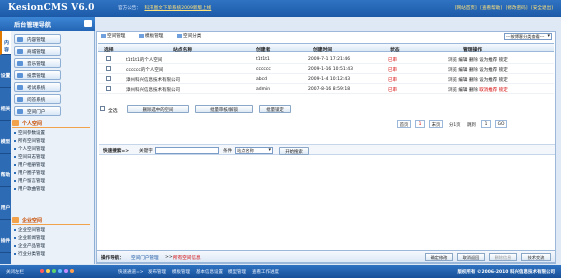 This screenshot has width=561, height=278. Describe the element at coordinates (189, 36) in the screenshot. I see `toolbar-space-category: 空间分类` at that location.